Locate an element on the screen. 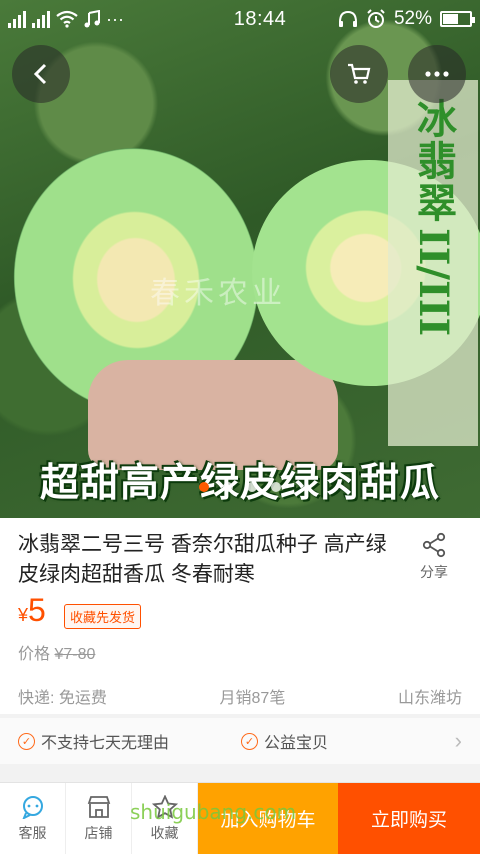 This screenshot has height=854, width=480. add-to-cart-button: 加入购物车 is located at coordinates (268, 818).